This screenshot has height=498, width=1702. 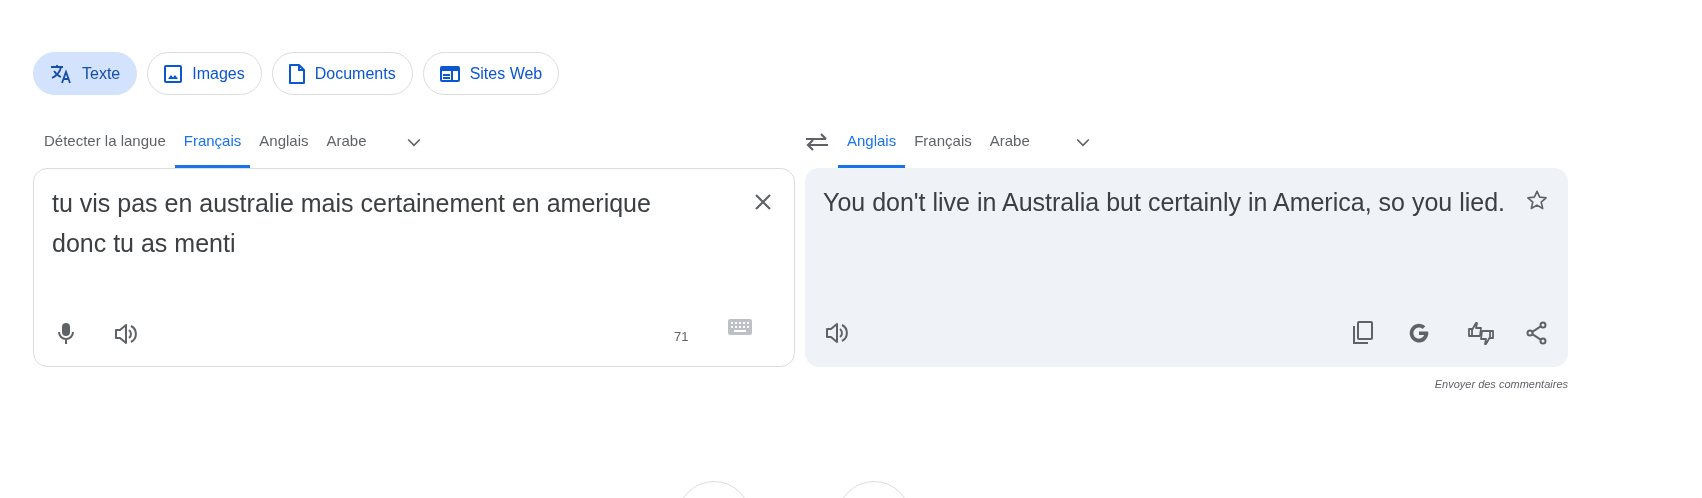 What do you see at coordinates (204, 73) in the screenshot?
I see `mode-tab: Images` at bounding box center [204, 73].